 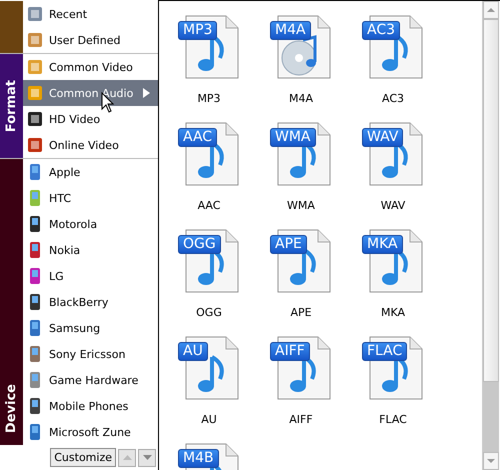 What do you see at coordinates (11, 106) in the screenshot?
I see `section-label: Format` at bounding box center [11, 106].